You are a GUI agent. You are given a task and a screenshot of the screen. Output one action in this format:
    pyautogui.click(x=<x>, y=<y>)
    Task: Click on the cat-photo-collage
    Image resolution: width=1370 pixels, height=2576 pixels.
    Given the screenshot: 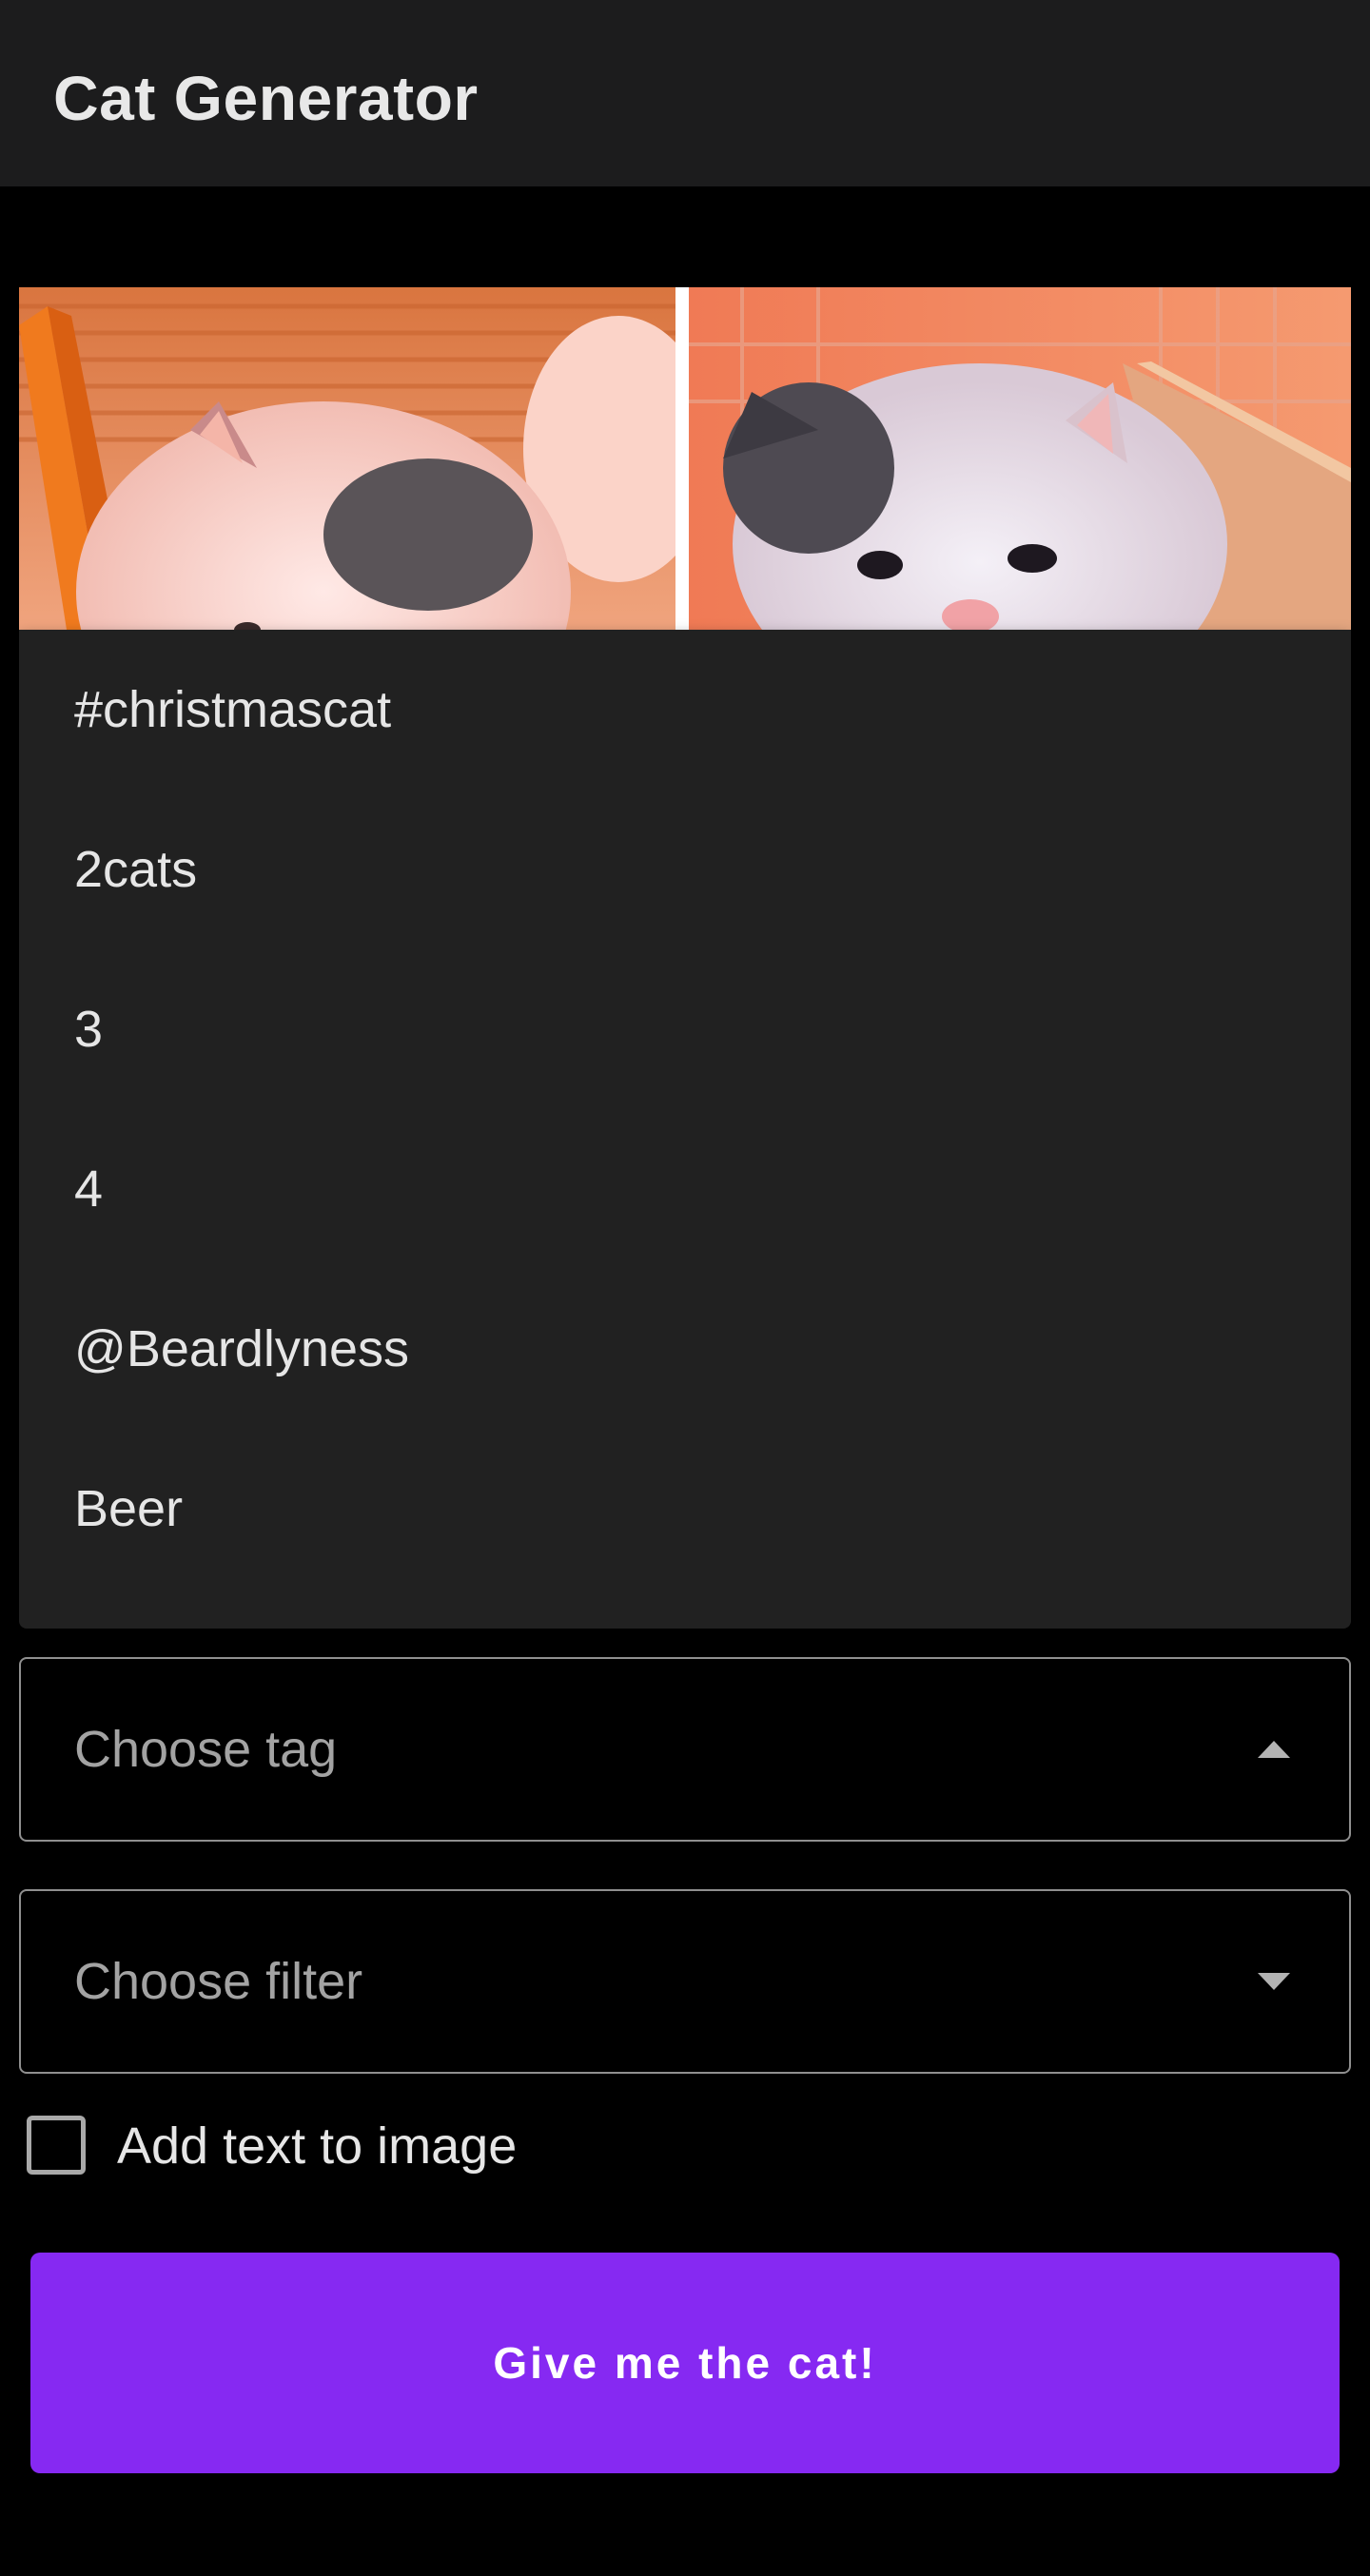 What is the action you would take?
    pyautogui.click(x=685, y=458)
    